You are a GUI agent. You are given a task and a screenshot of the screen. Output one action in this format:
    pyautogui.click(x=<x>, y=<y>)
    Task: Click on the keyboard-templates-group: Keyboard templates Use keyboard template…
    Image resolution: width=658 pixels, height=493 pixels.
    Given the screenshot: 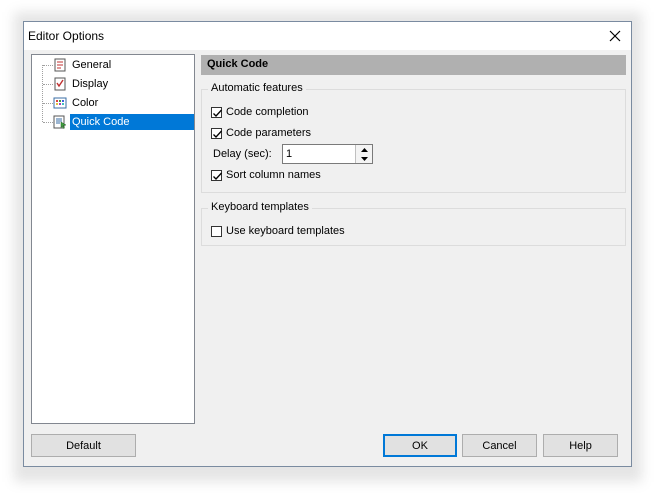 What is the action you would take?
    pyautogui.click(x=413, y=223)
    